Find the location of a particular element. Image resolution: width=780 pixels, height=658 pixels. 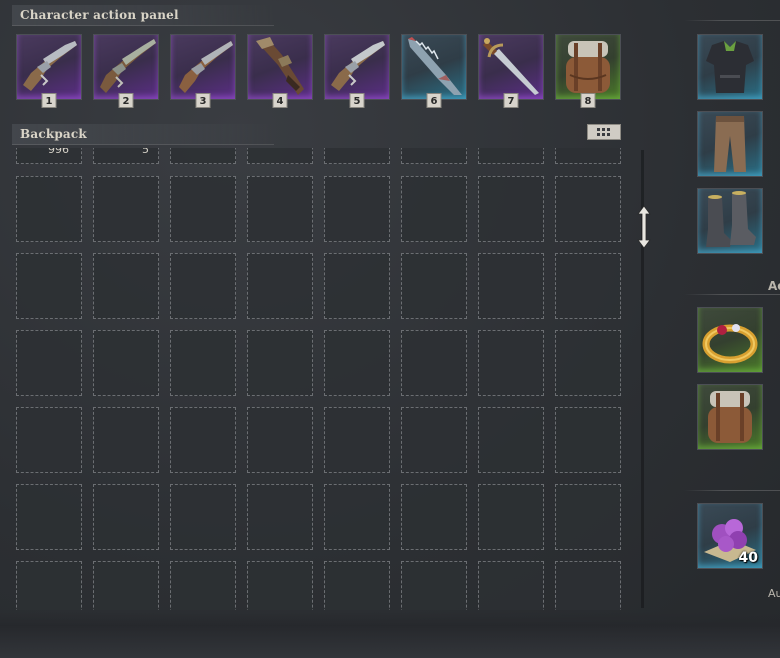

slot-number-badge: 2 is located at coordinates (126, 100).